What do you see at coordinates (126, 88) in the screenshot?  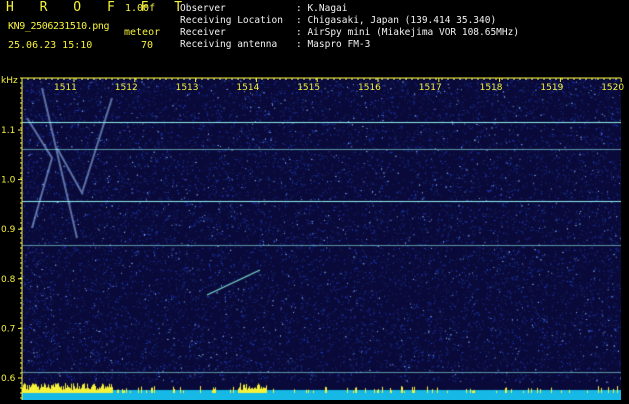 I see `x-tick-label: 1512` at bounding box center [126, 88].